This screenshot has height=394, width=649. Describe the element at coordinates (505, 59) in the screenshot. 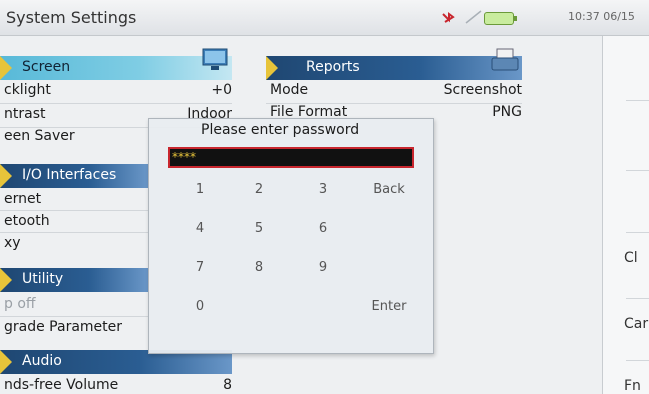

I see `printer-icon` at that location.